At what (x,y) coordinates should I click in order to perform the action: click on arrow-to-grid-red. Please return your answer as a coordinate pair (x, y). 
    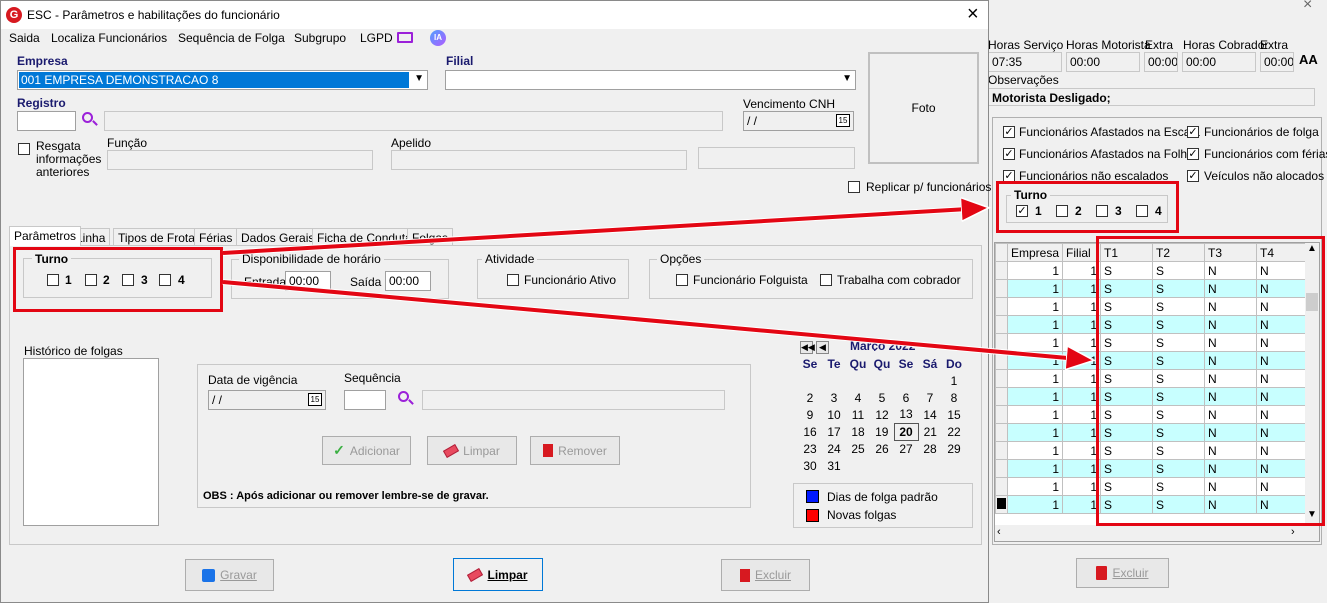
    Looking at the image, I should click on (656, 320).